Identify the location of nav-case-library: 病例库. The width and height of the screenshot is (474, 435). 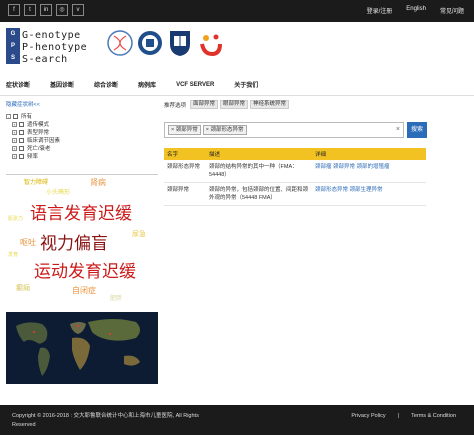
(147, 84).